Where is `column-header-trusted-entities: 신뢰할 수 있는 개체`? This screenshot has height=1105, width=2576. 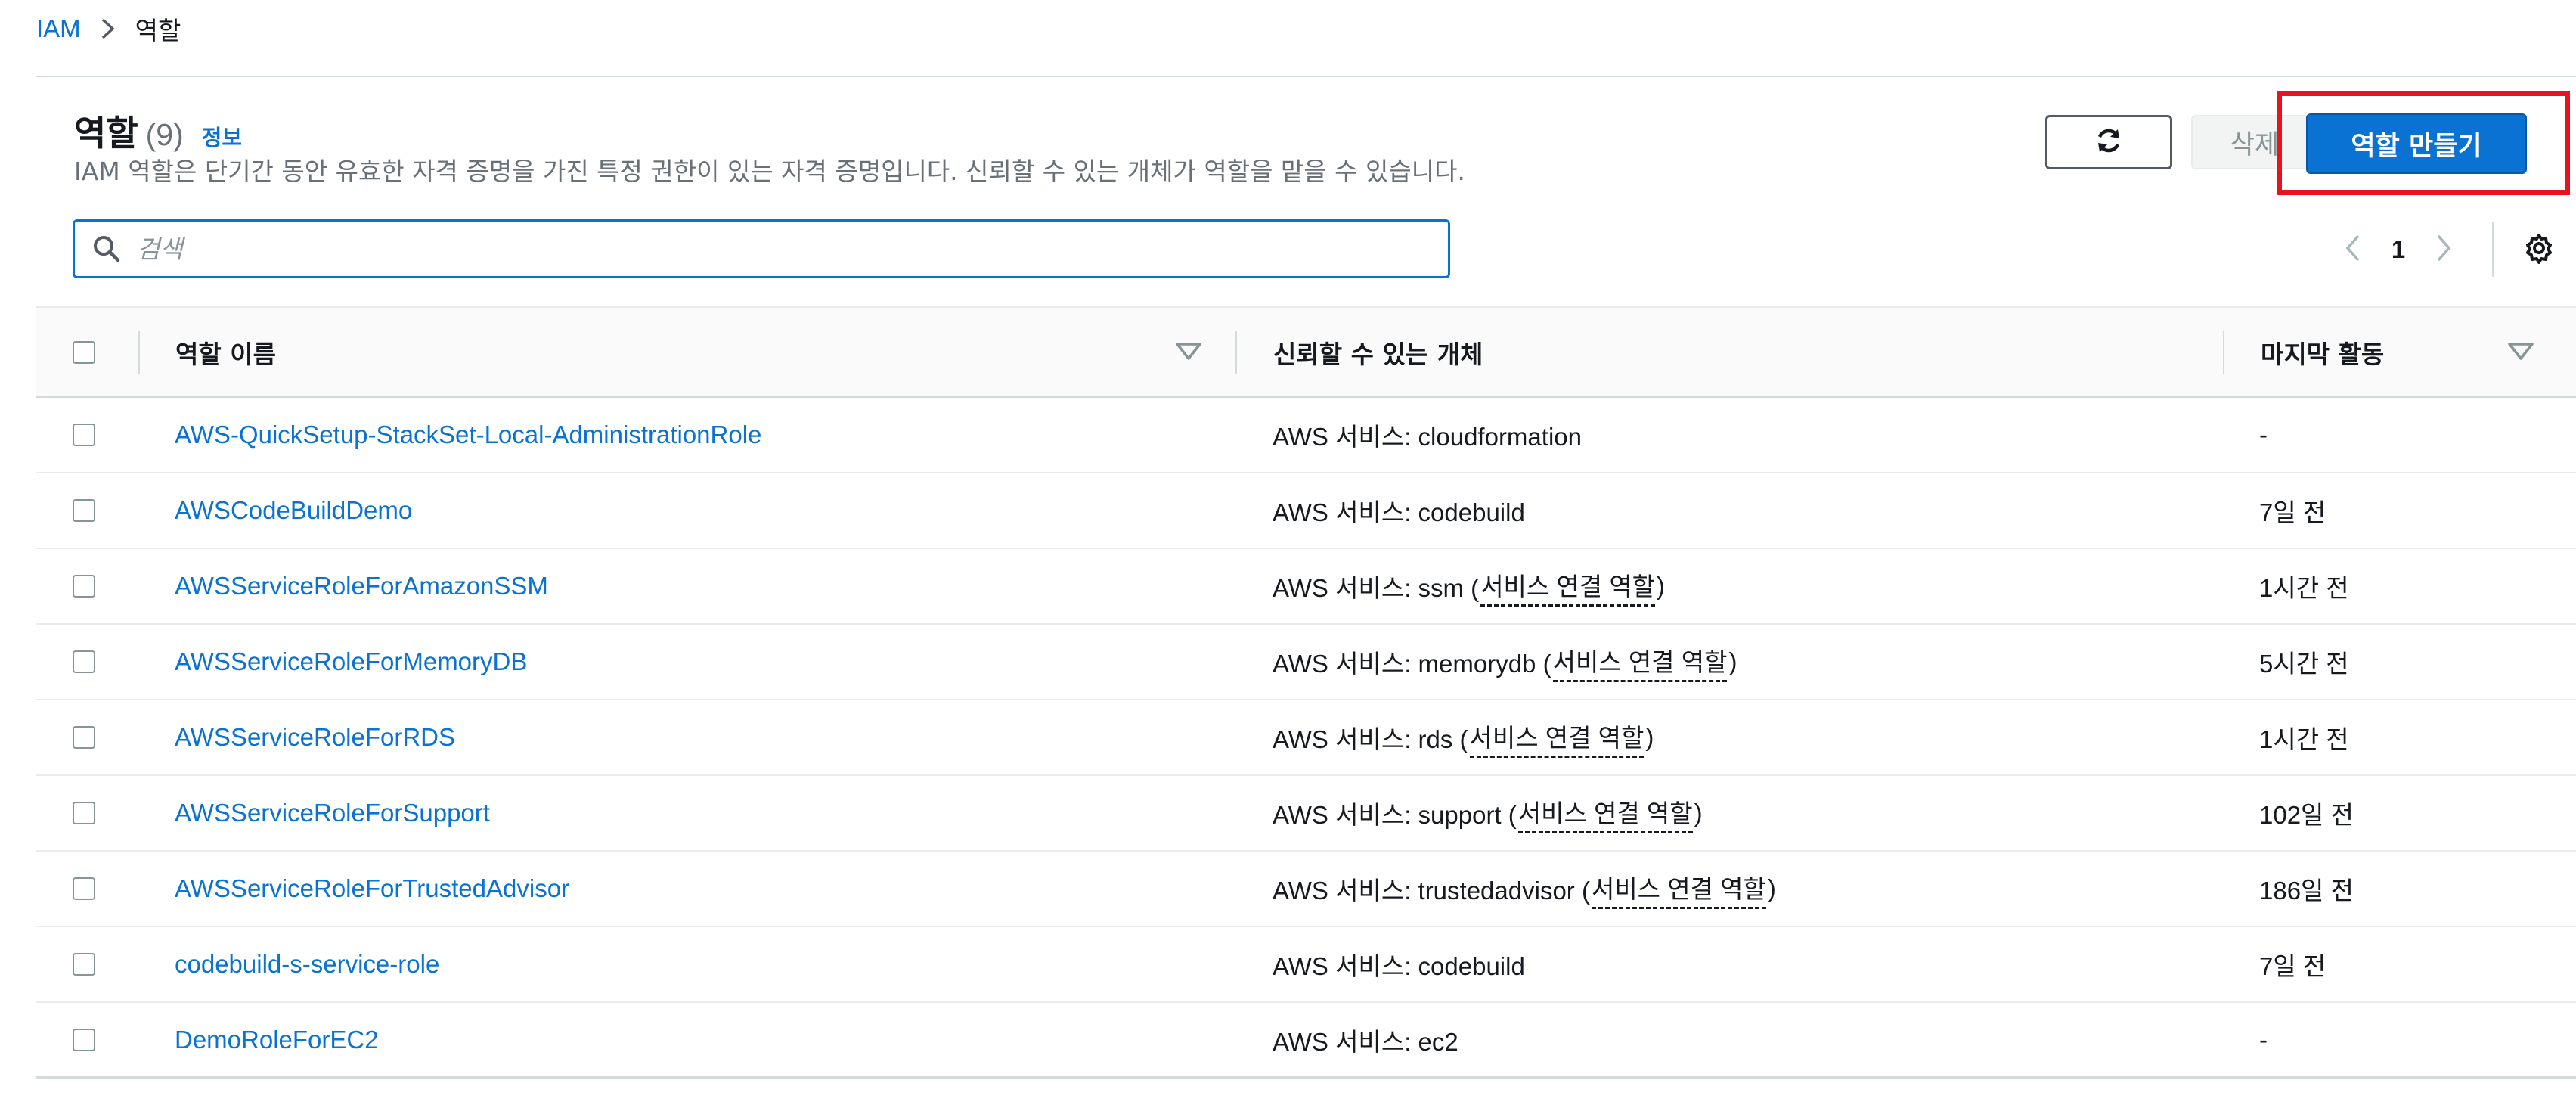 column-header-trusted-entities: 신뢰할 수 있는 개체 is located at coordinates (1378, 352).